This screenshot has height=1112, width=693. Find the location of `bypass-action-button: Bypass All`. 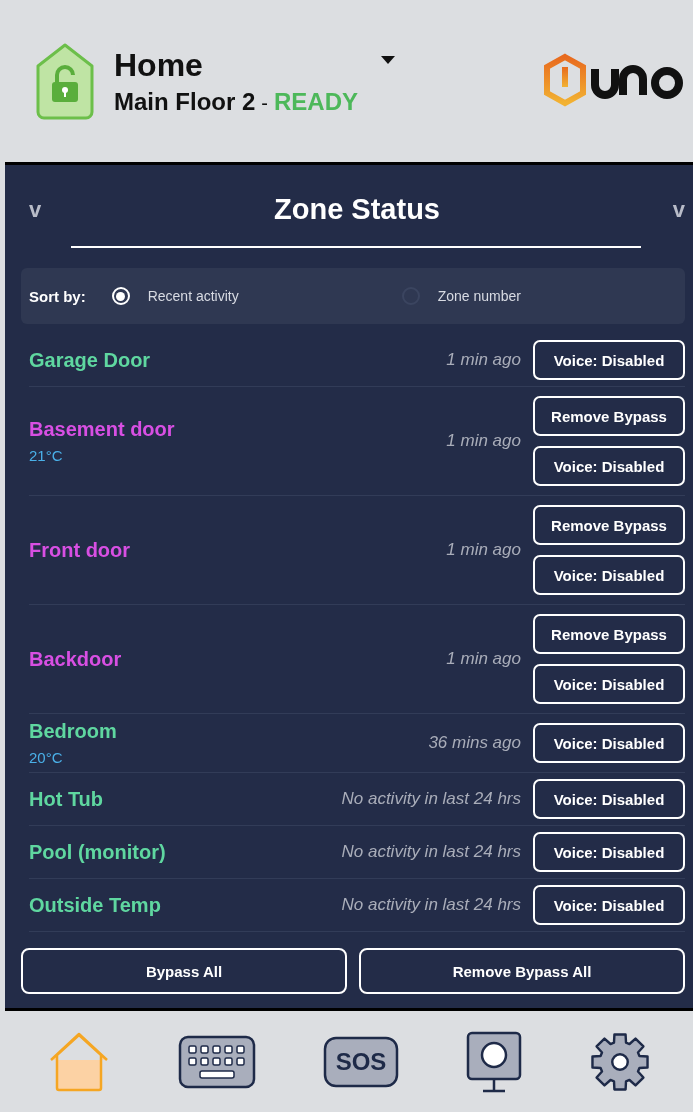

bypass-action-button: Bypass All is located at coordinates (184, 971).